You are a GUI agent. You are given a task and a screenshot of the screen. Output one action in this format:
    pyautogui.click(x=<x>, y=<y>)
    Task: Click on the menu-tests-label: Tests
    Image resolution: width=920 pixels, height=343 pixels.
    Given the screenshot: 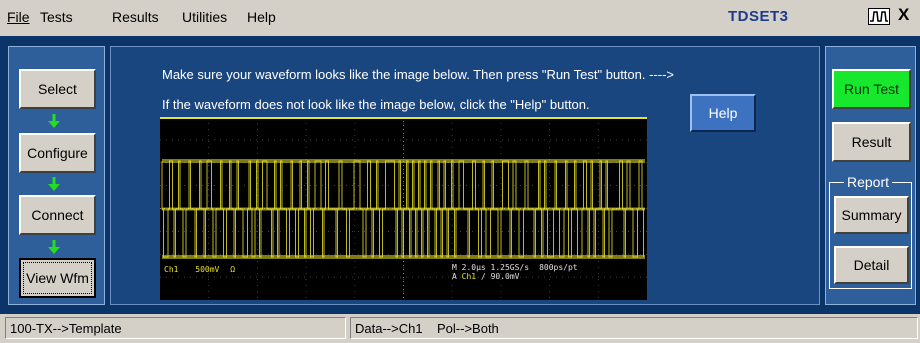 What is the action you would take?
    pyautogui.click(x=56, y=17)
    